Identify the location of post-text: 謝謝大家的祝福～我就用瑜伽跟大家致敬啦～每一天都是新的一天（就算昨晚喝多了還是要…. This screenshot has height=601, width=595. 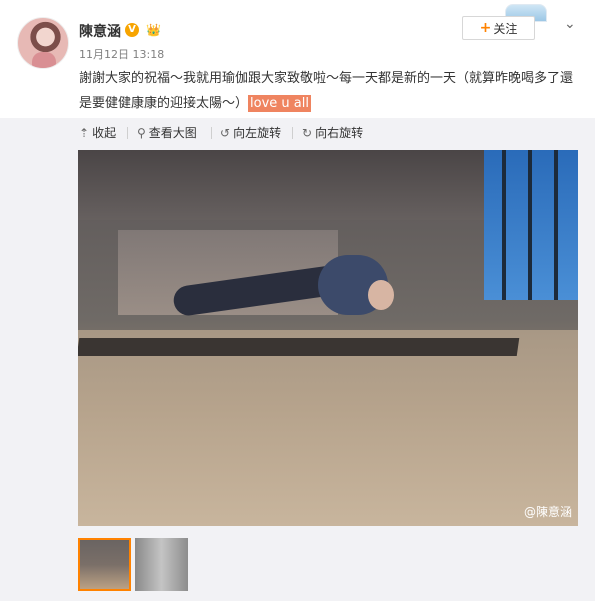
(329, 91).